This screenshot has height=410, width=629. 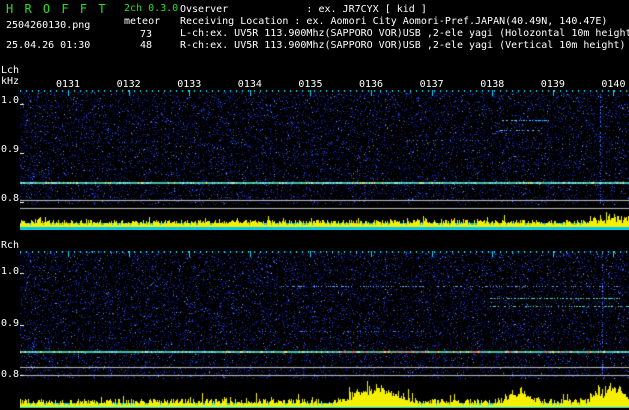 What do you see at coordinates (146, 45) in the screenshot?
I see `rch-count: 48` at bounding box center [146, 45].